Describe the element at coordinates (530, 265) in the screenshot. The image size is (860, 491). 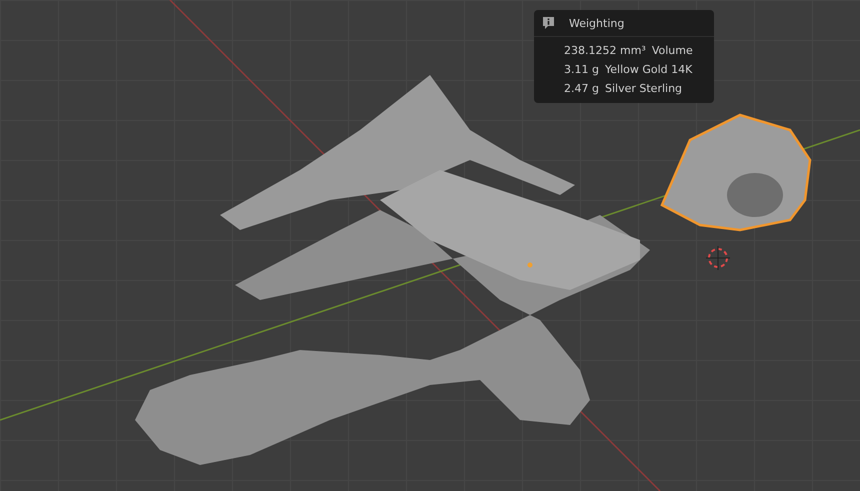
I see `origin-dot` at that location.